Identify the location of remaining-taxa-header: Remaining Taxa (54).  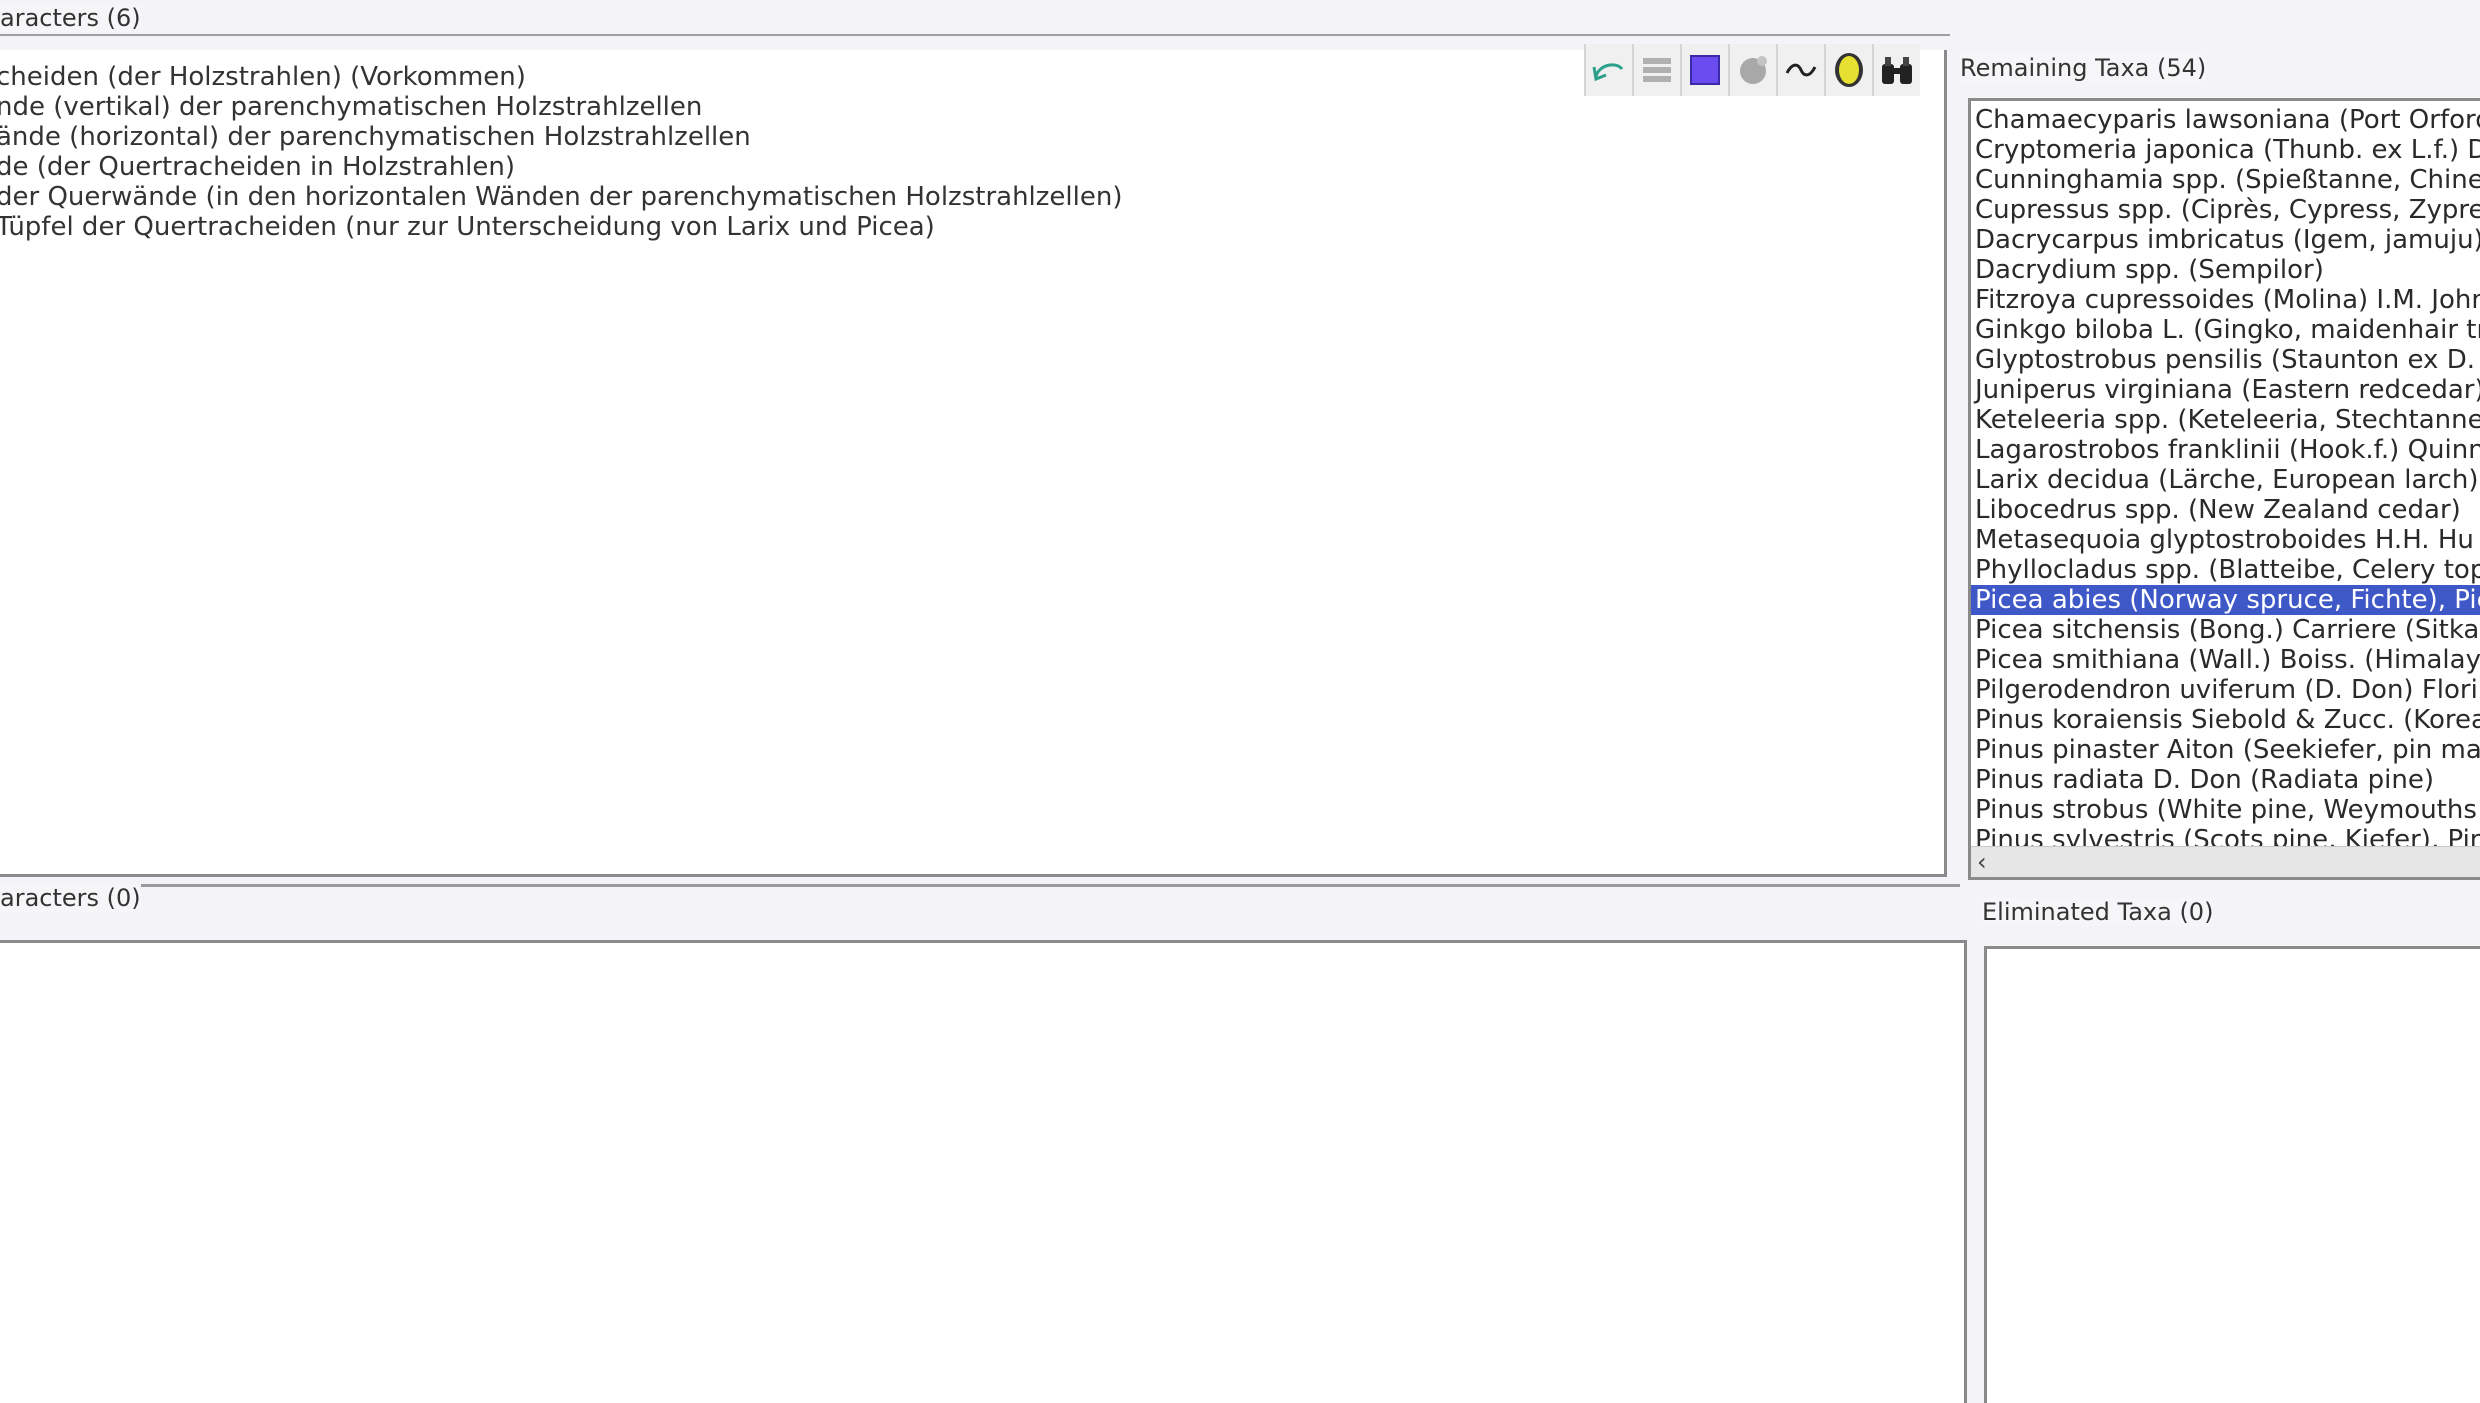
(2083, 68).